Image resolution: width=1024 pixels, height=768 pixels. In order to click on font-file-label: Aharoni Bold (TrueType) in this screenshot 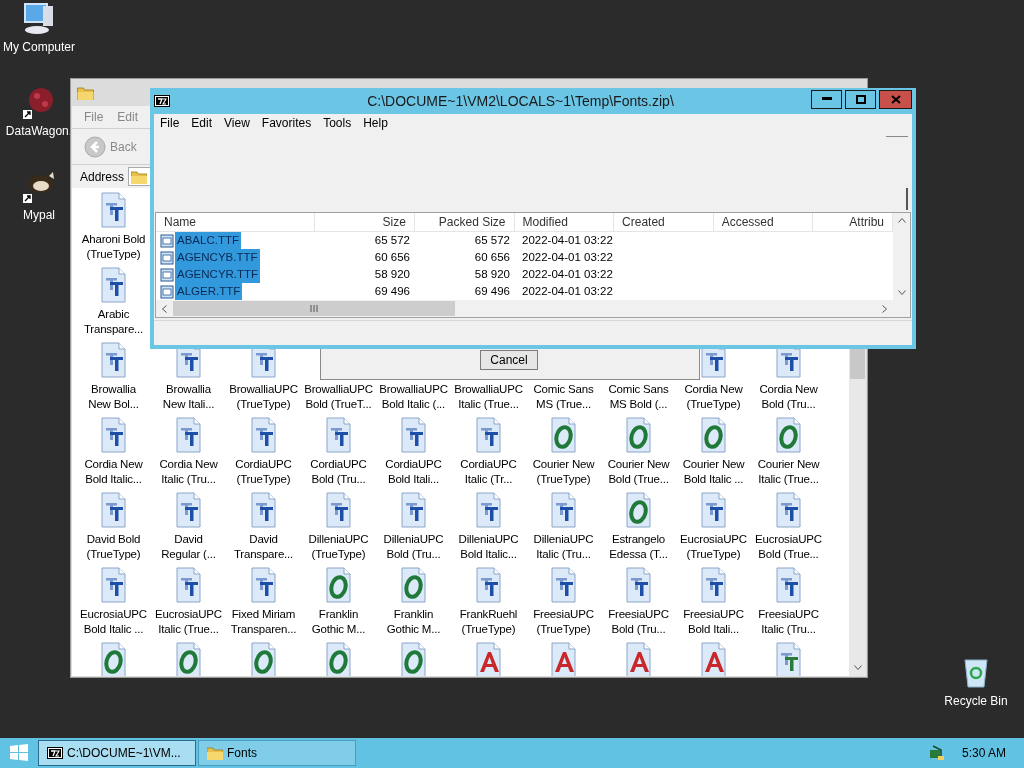, I will do `click(113, 247)`.